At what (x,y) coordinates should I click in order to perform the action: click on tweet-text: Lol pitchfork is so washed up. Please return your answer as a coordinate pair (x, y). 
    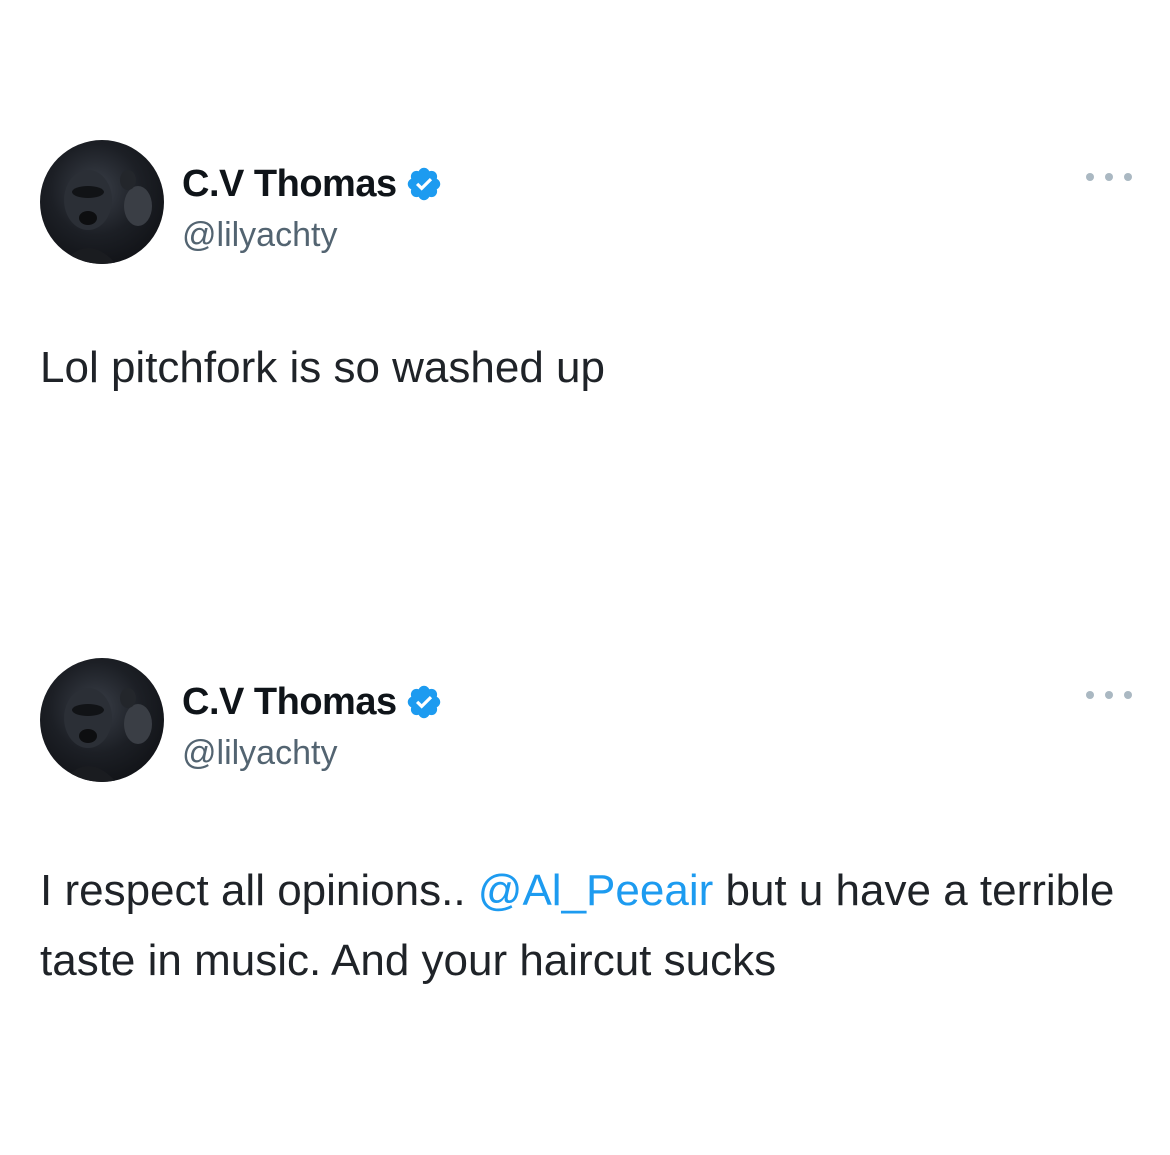
    Looking at the image, I should click on (322, 367).